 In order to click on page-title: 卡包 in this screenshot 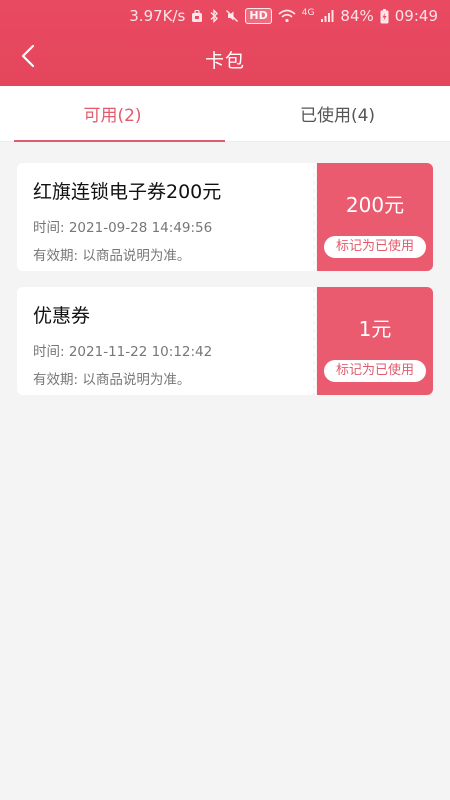, I will do `click(224, 60)`.